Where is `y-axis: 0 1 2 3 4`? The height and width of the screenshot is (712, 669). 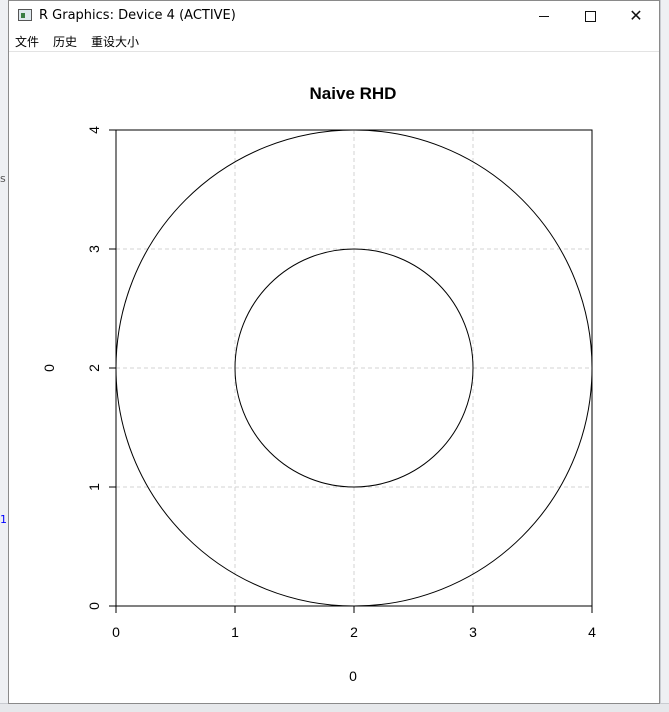
y-axis: 0 1 2 3 4 is located at coordinates (101, 368).